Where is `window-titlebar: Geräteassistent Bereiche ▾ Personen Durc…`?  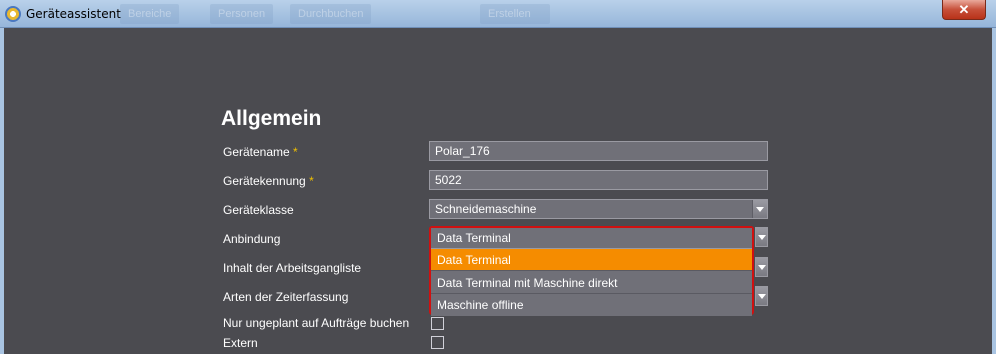 window-titlebar: Geräteassistent Bereiche ▾ Personen Durc… is located at coordinates (498, 20).